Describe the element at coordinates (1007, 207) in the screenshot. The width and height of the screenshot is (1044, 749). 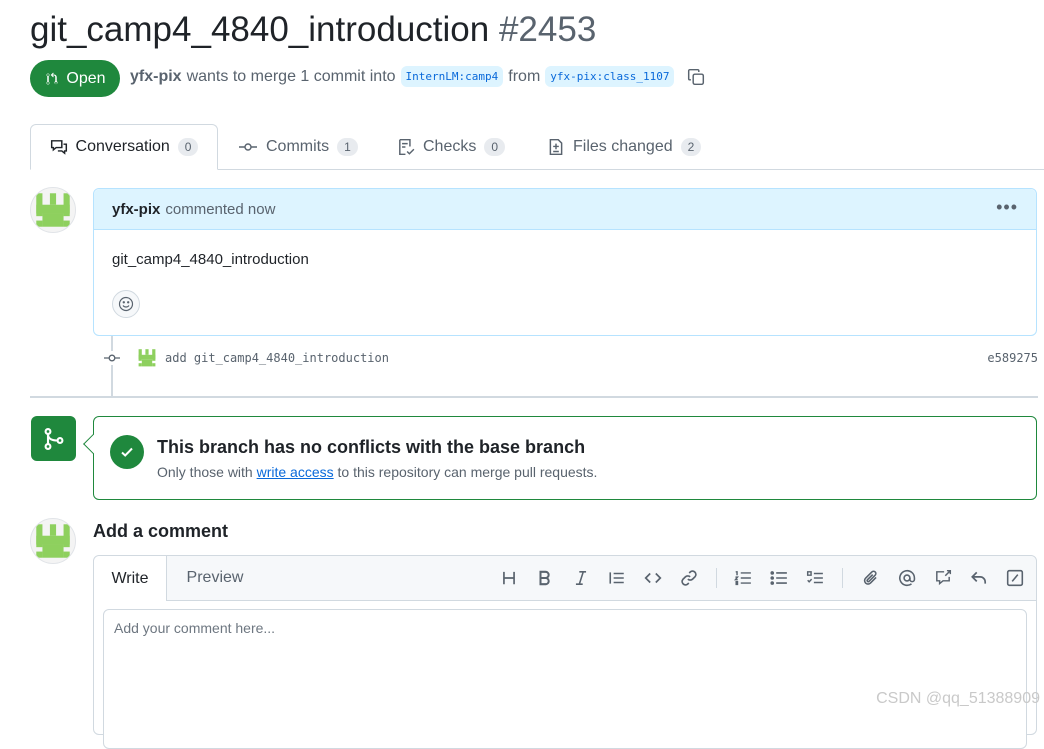
I see `kebab-horizontal-icon: •••` at that location.